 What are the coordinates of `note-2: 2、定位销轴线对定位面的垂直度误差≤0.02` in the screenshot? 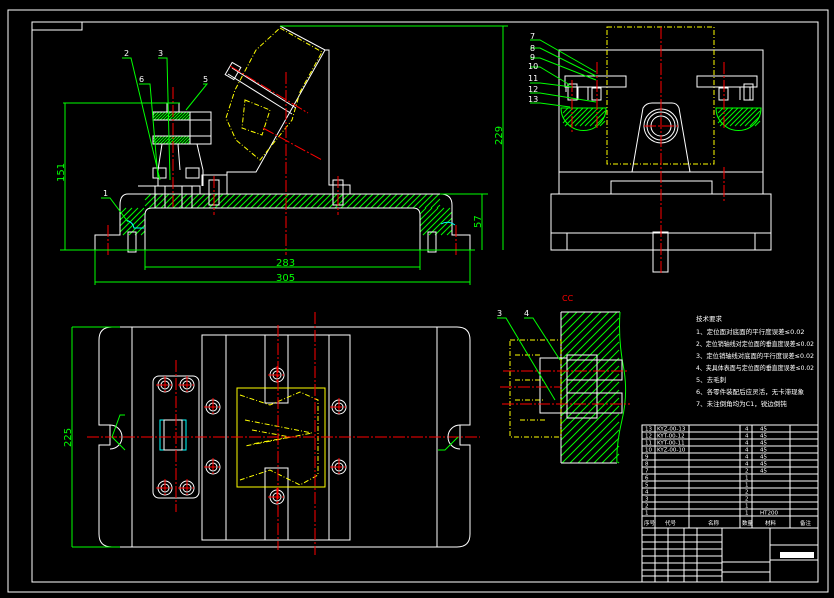 It's located at (755, 343).